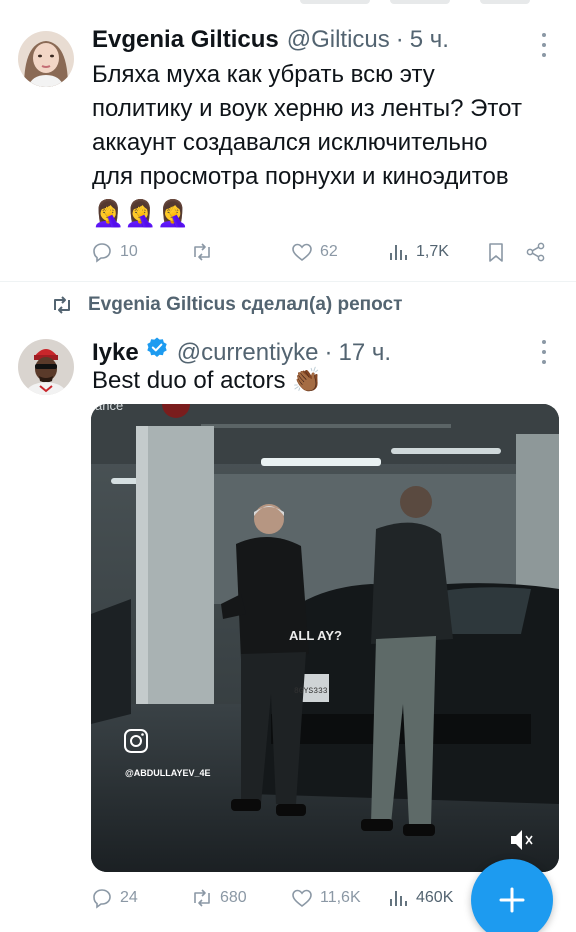  Describe the element at coordinates (189, 380) in the screenshot. I see `tweet-text-content: Best duo of actors` at that location.